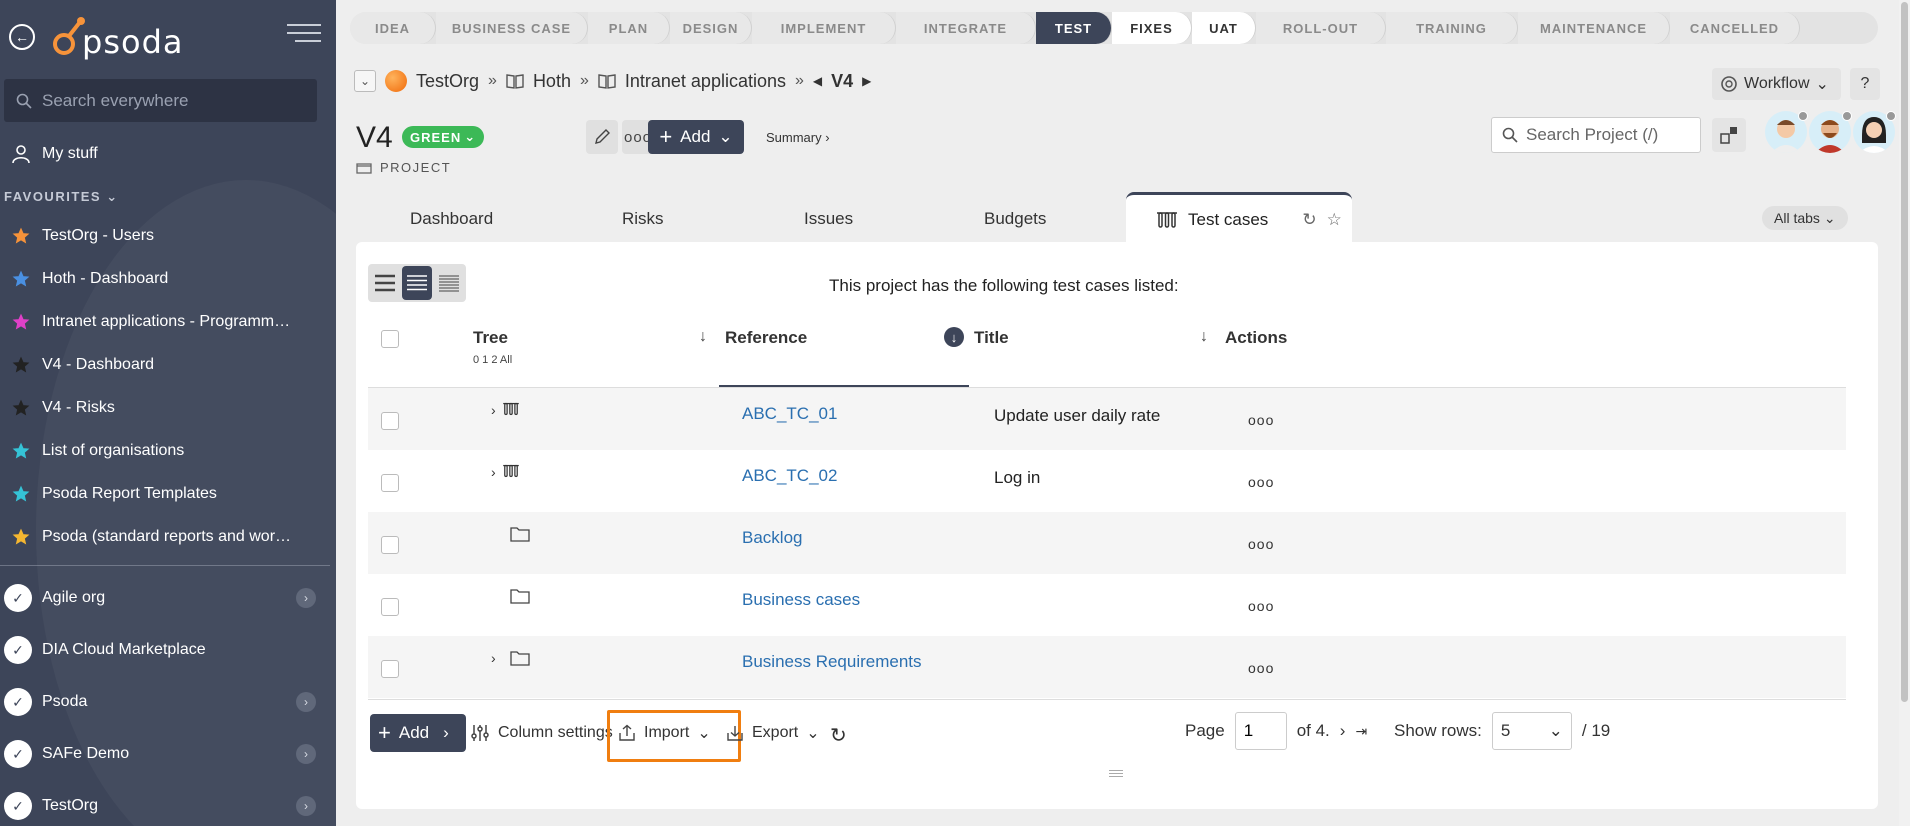 The image size is (1910, 826). What do you see at coordinates (385, 283) in the screenshot?
I see `view-compact-icon` at bounding box center [385, 283].